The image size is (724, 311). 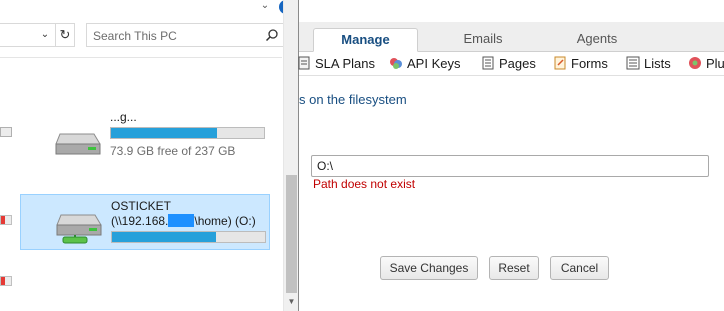 I want to click on page-header, so click(x=511, y=11).